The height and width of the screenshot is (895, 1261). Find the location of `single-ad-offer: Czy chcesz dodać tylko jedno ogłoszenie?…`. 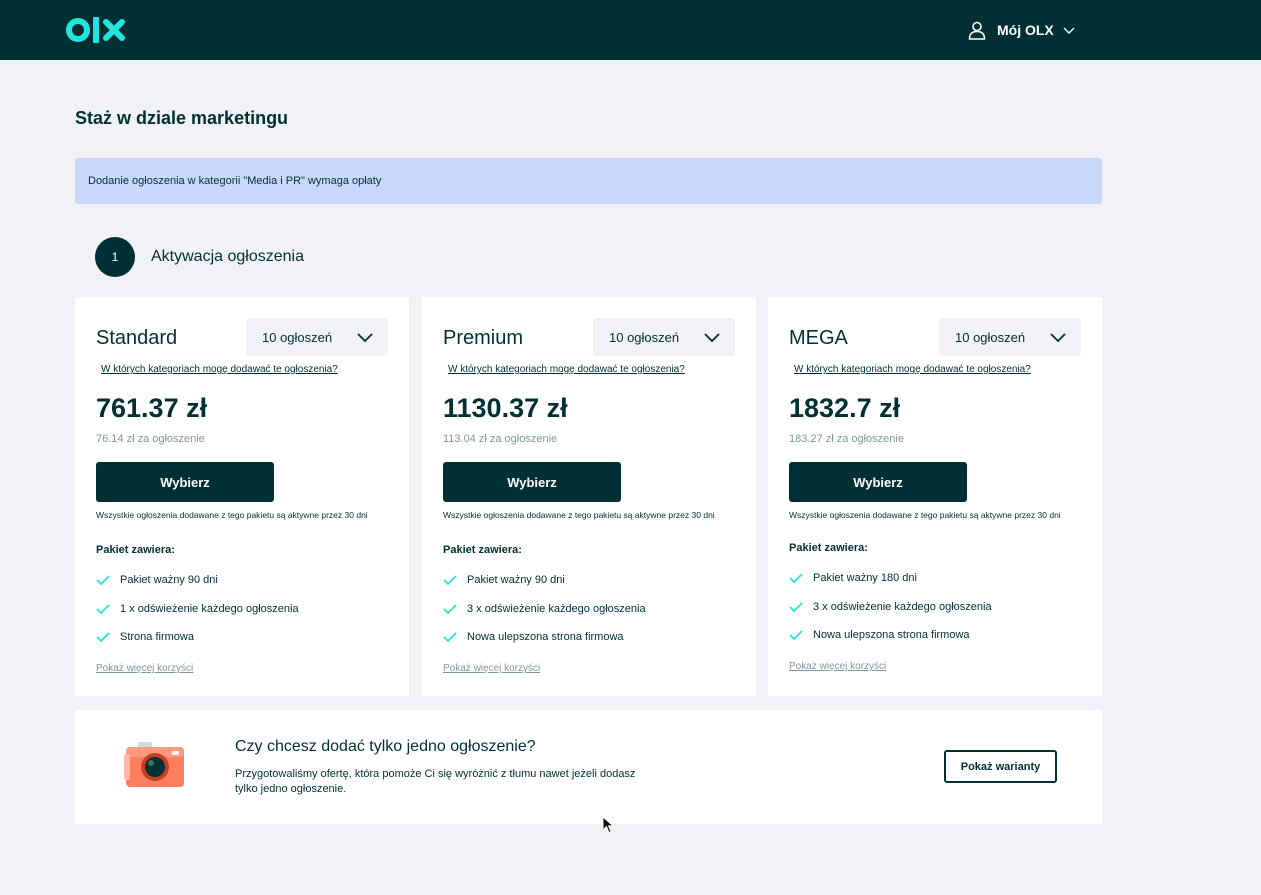

single-ad-offer: Czy chcesz dodać tylko jedno ogłoszenie?… is located at coordinates (588, 767).